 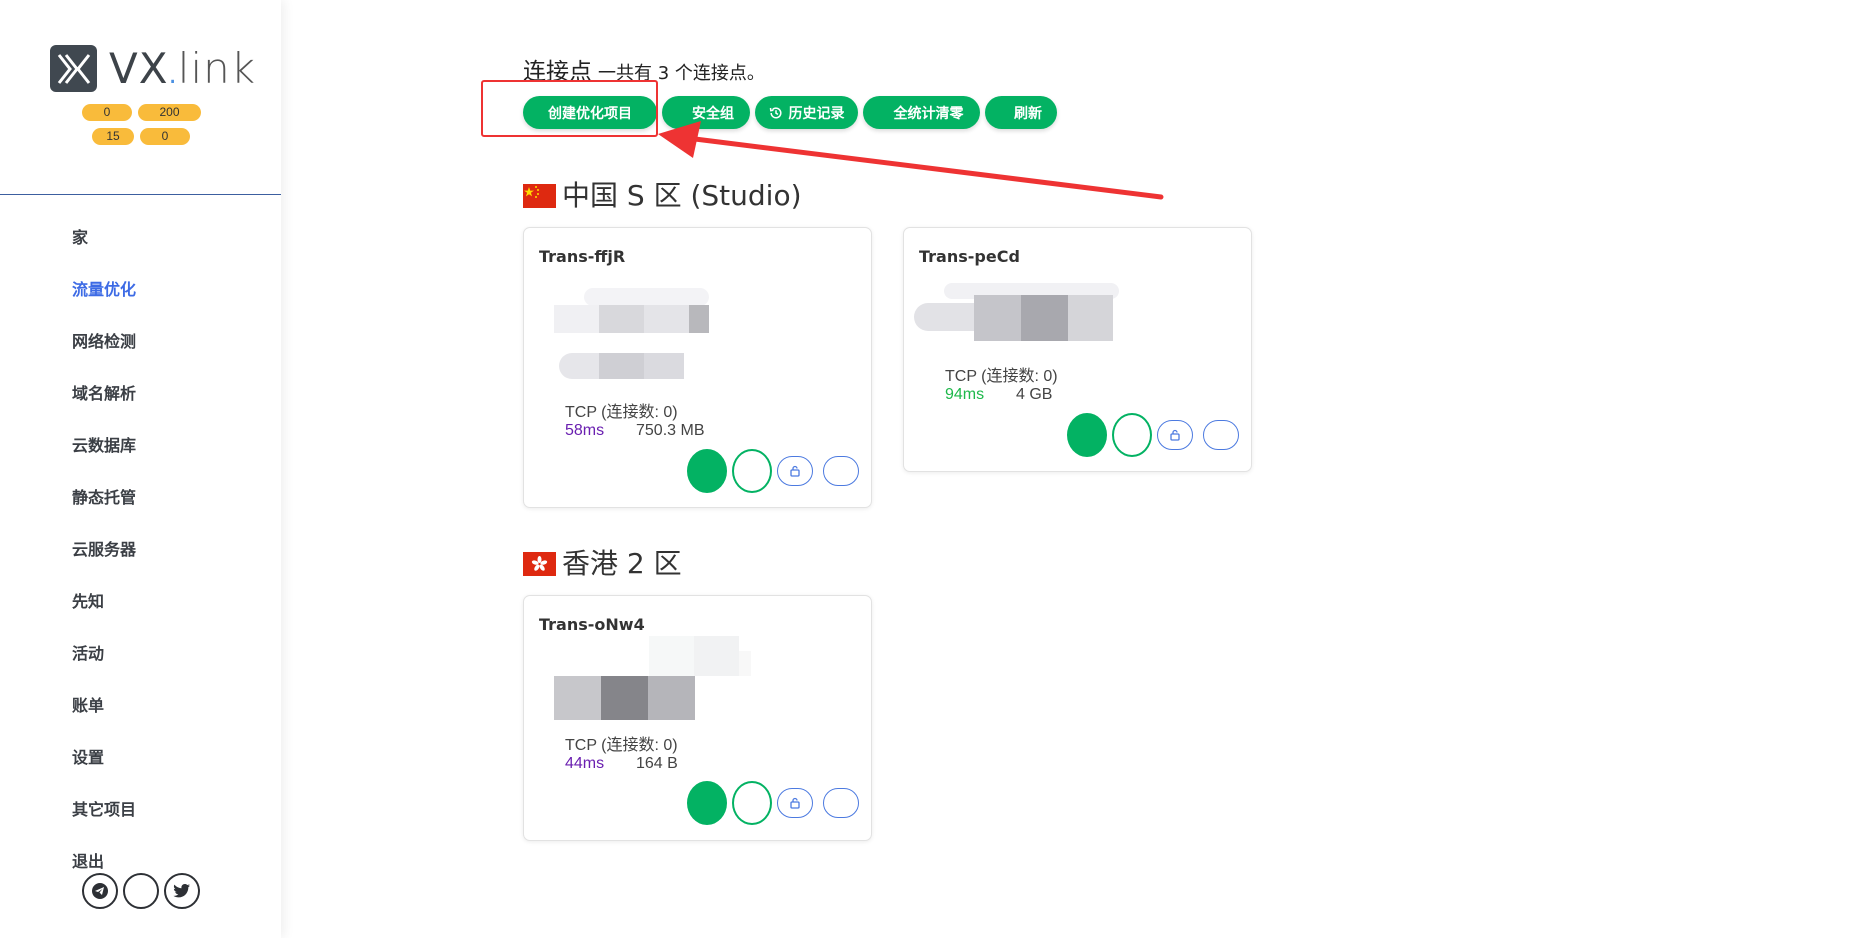 I want to click on sidebar-item-traffic-optimization: 流量优化, so click(x=104, y=302).